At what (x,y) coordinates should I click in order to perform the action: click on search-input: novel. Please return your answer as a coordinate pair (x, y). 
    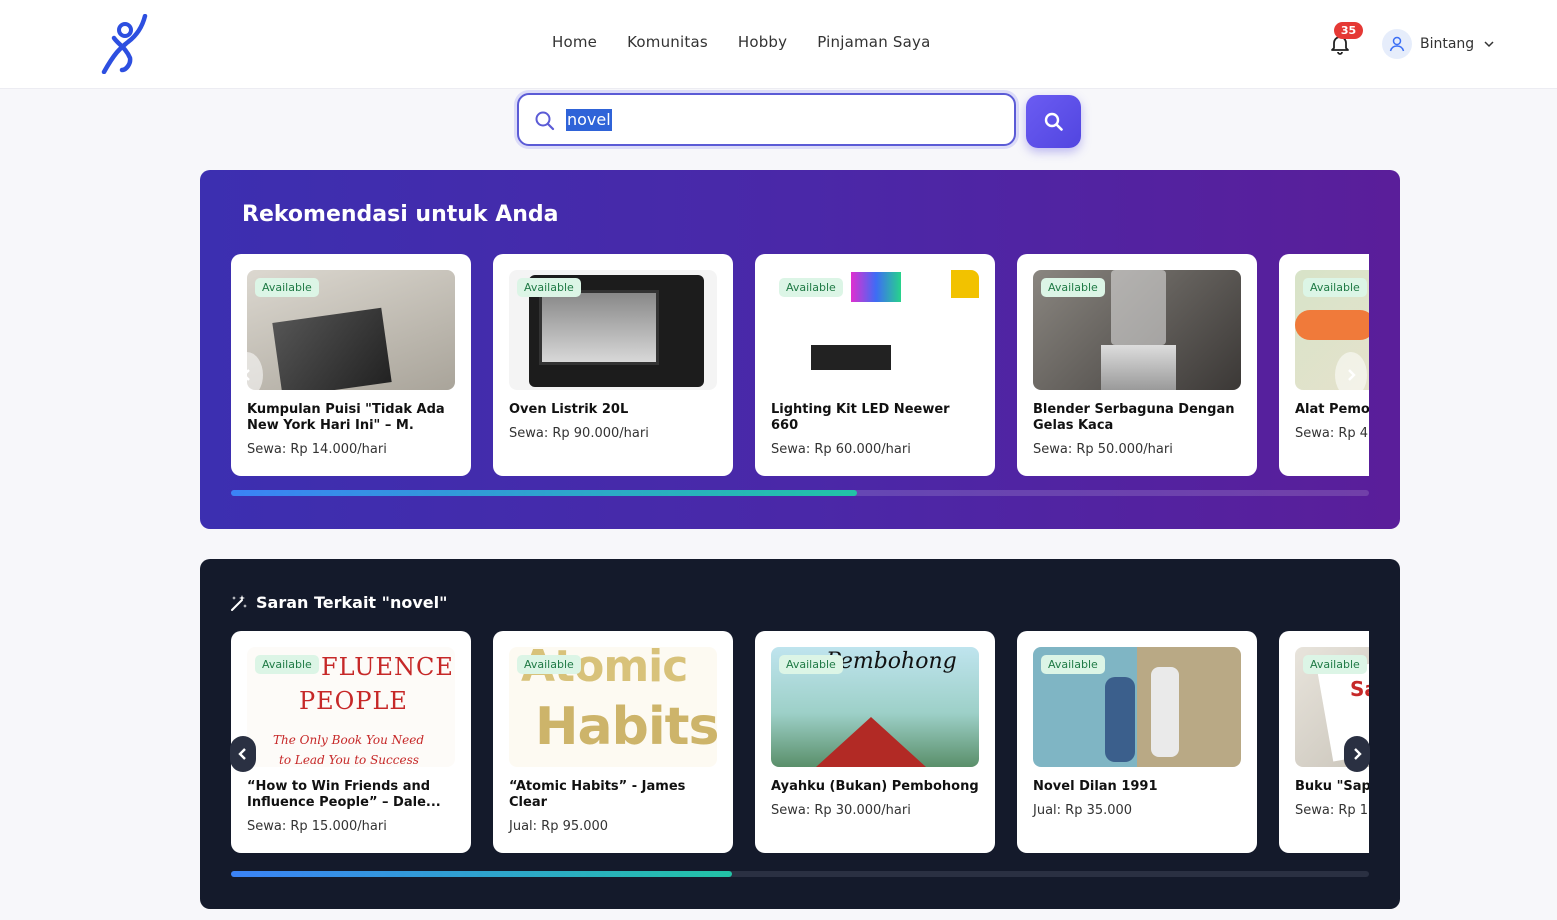
    Looking at the image, I should click on (766, 119).